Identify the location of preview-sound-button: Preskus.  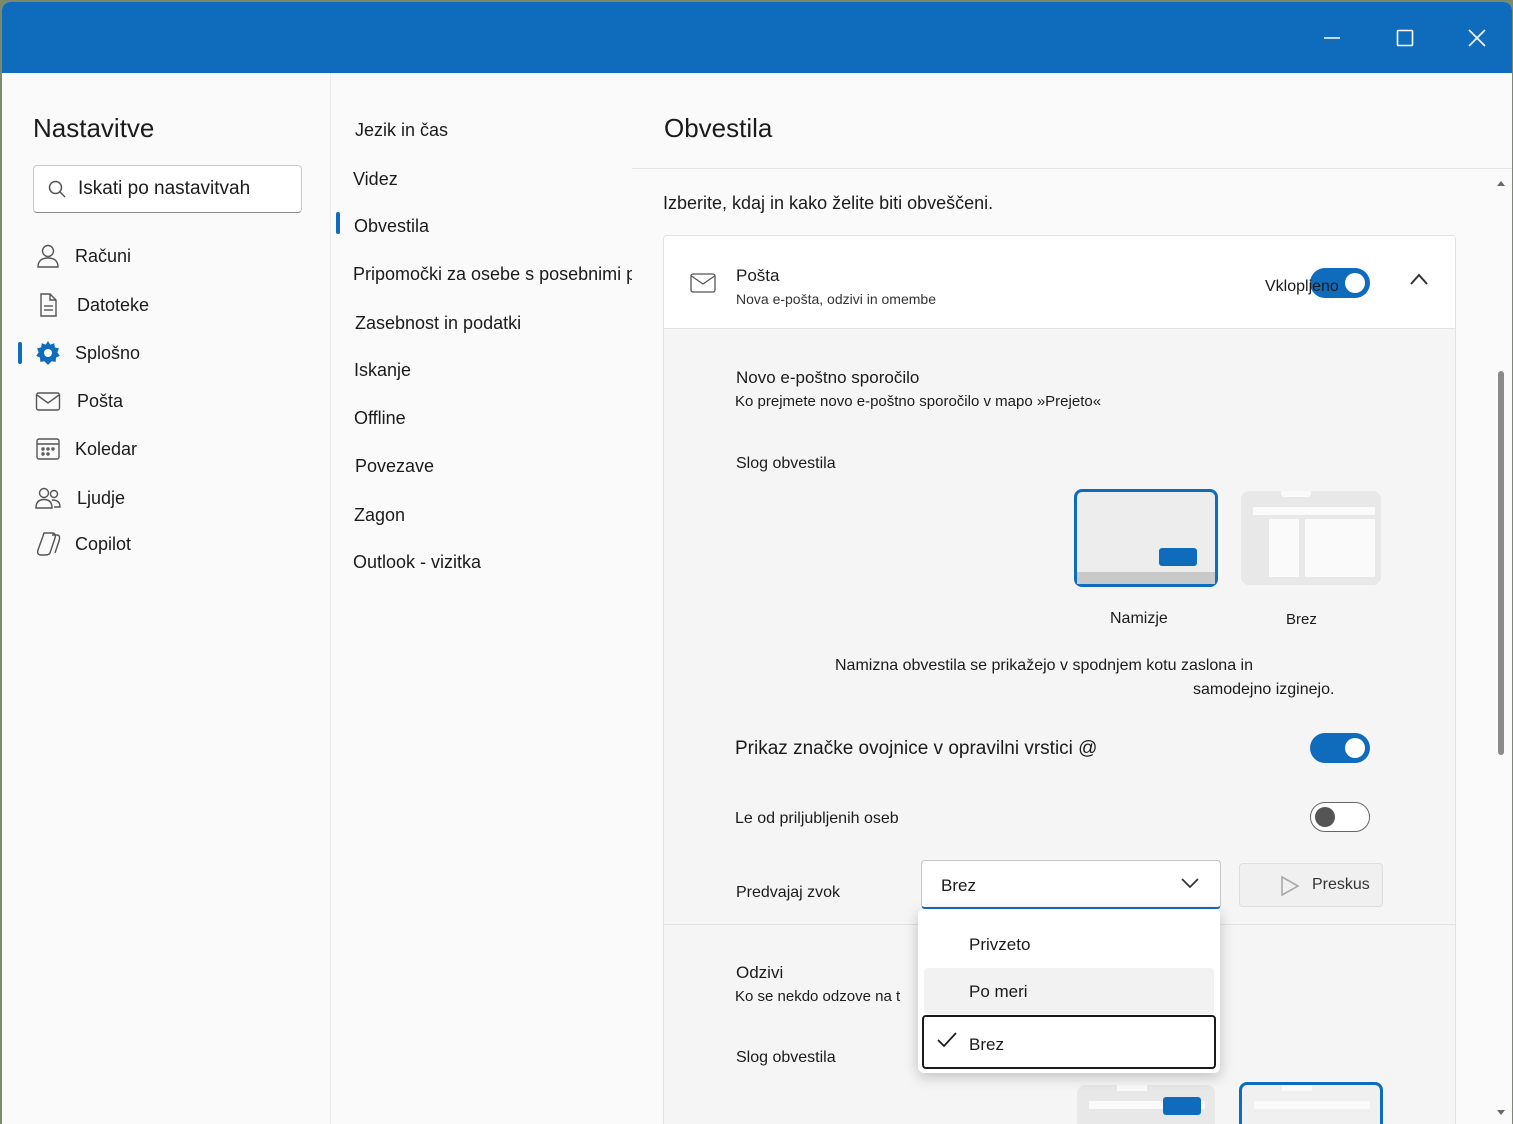
(1311, 885).